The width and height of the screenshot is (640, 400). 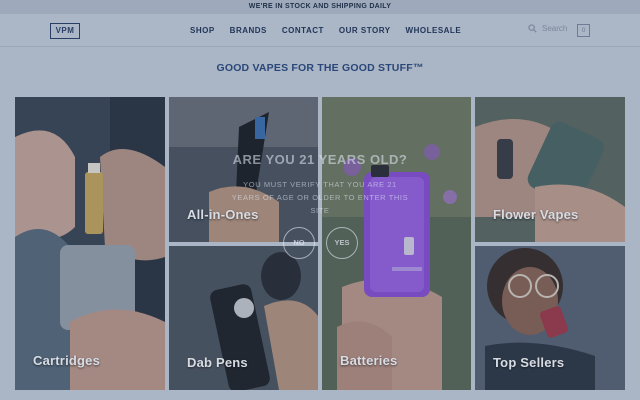 What do you see at coordinates (434, 30) in the screenshot?
I see `nav-wholesale: WHOLESALE` at bounding box center [434, 30].